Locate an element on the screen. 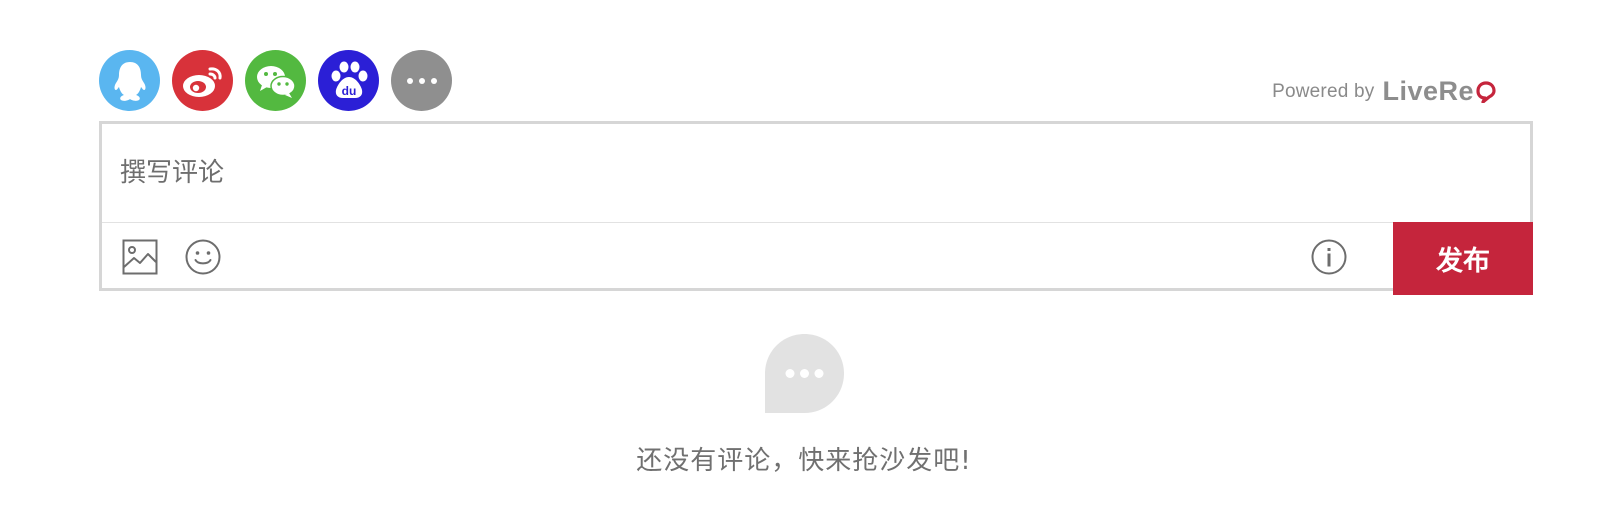  powered-by-text: Powered by is located at coordinates (1323, 91).